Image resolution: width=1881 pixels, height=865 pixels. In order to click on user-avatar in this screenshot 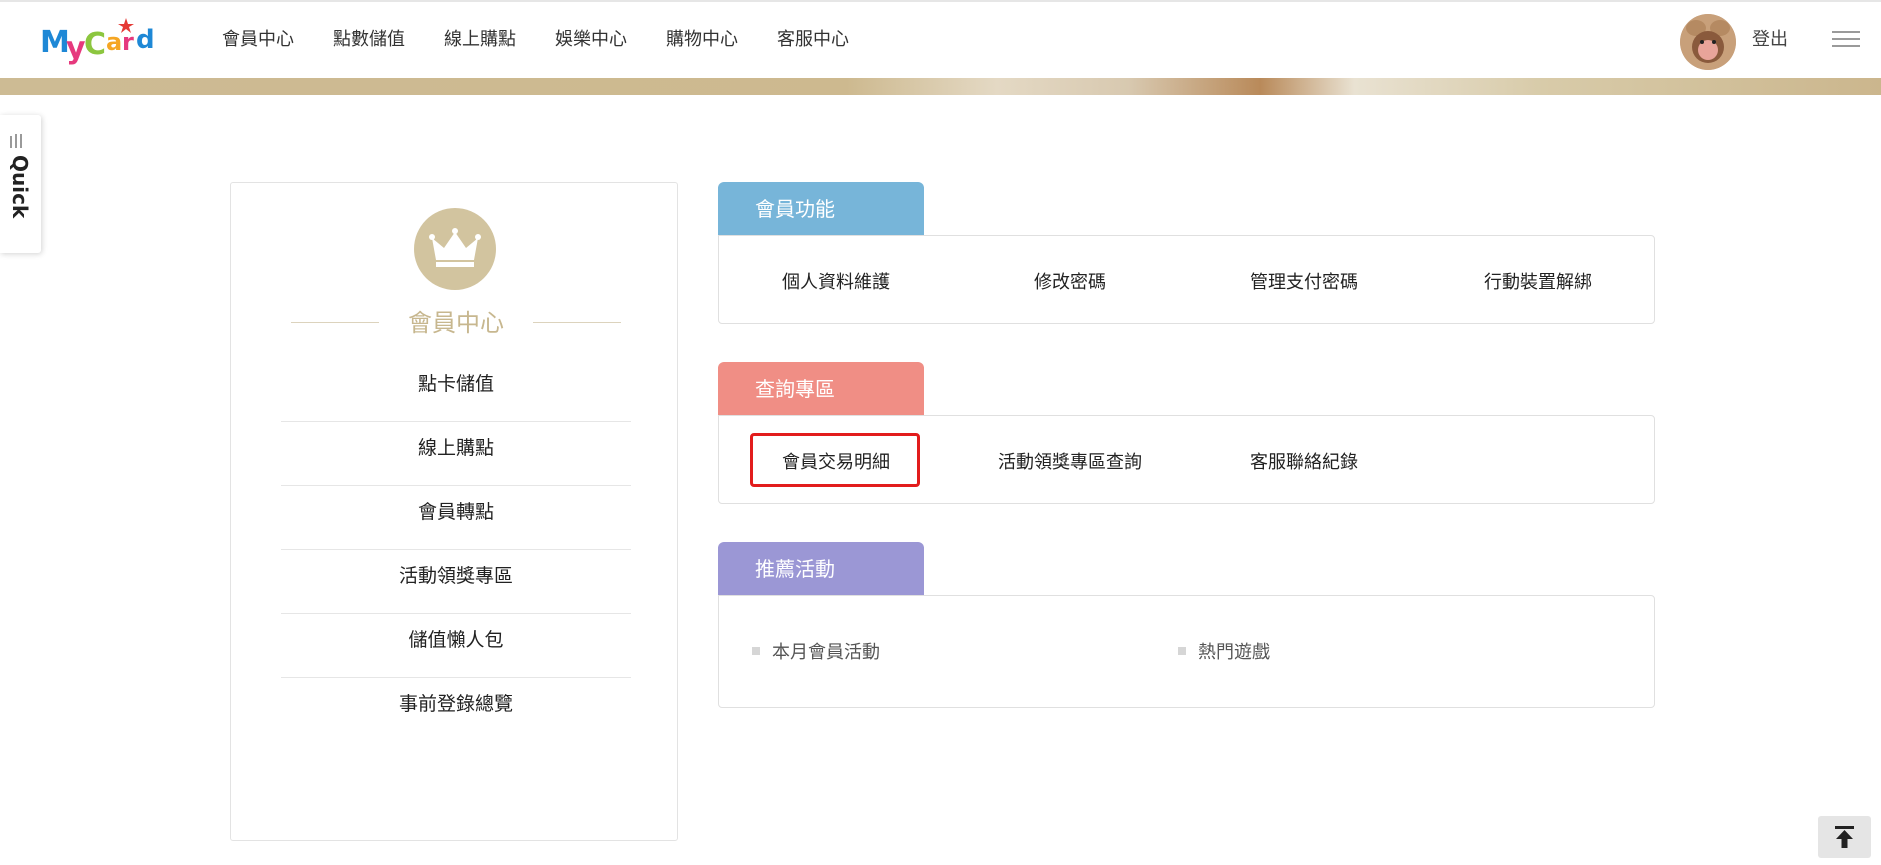, I will do `click(1708, 42)`.